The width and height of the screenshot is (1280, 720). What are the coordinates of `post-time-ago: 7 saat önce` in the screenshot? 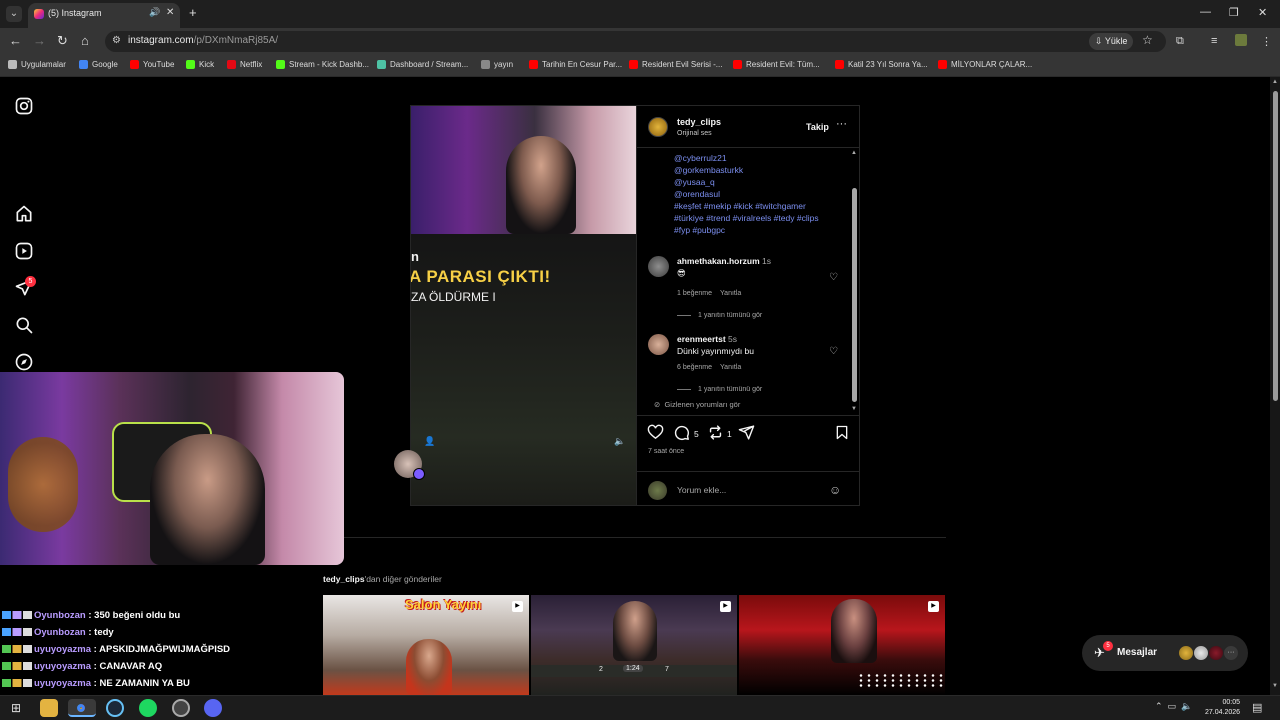 It's located at (666, 451).